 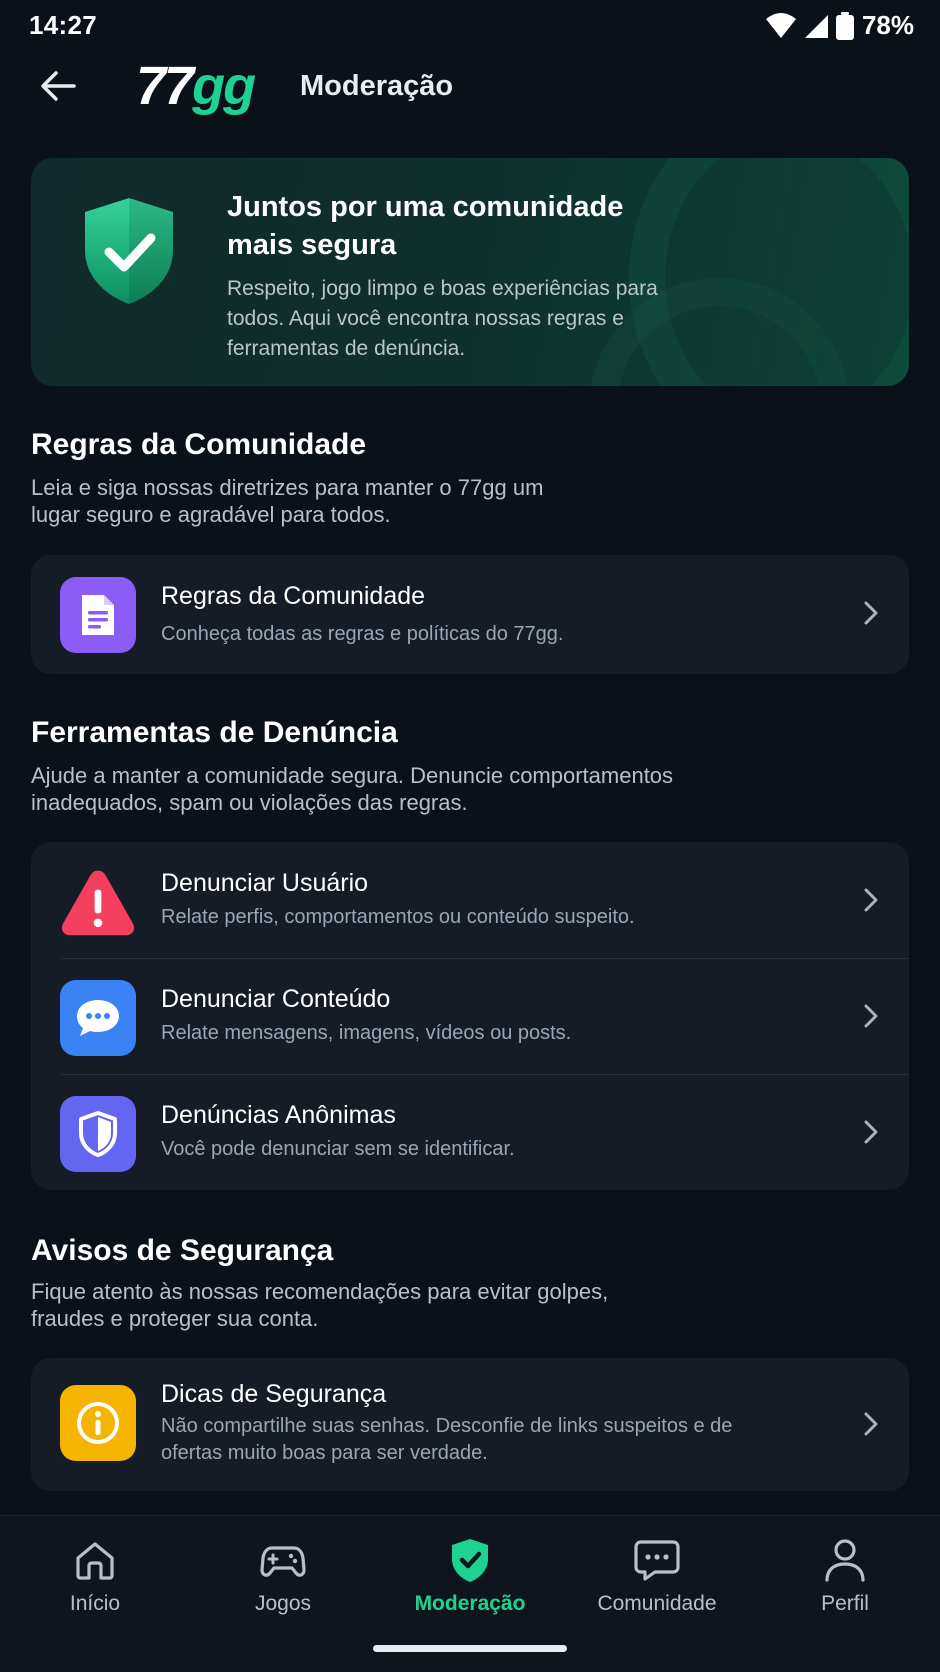 I want to click on home-icon, so click(x=95, y=1561).